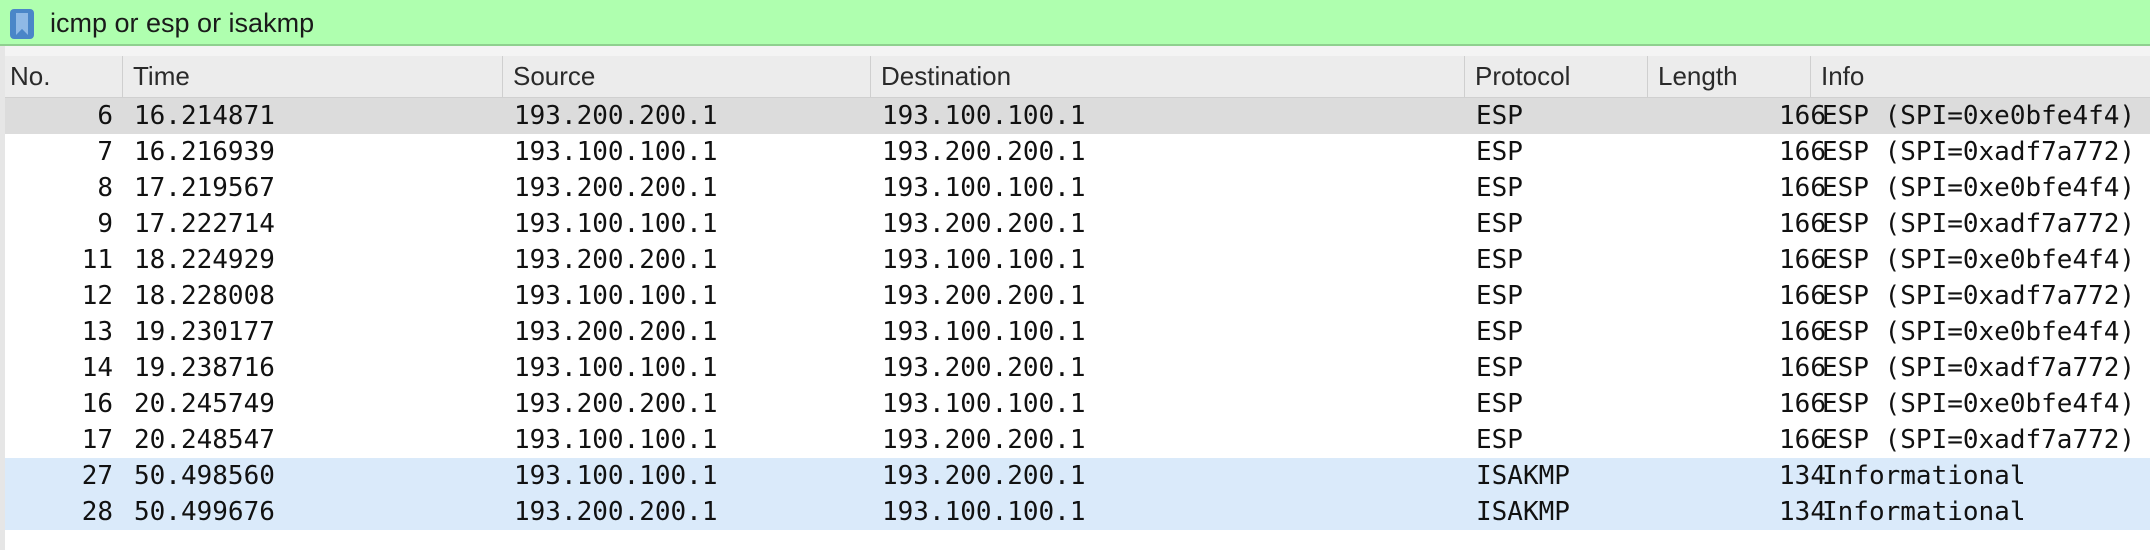  I want to click on packet-number: 16, so click(97, 404).